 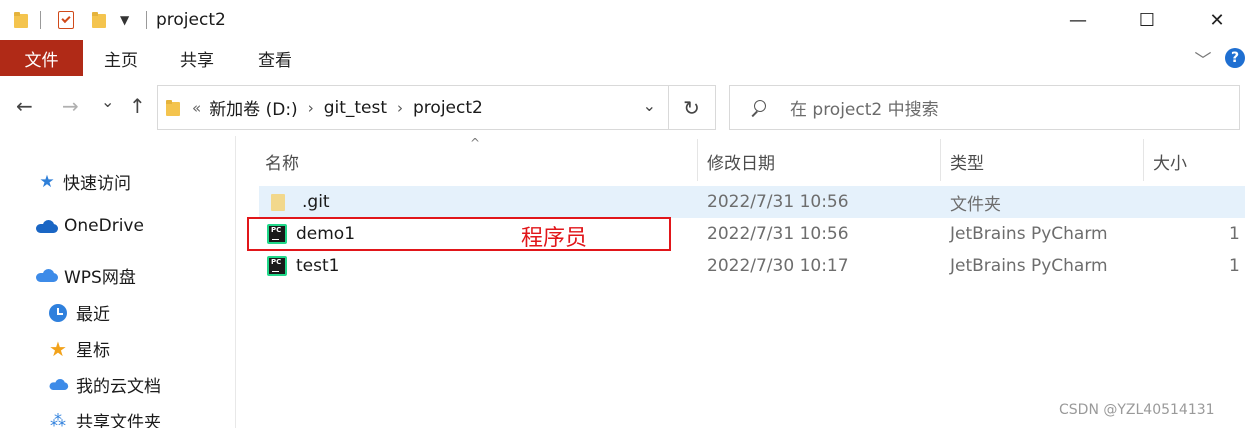 What do you see at coordinates (967, 161) in the screenshot?
I see `column-header-type: 类型` at bounding box center [967, 161].